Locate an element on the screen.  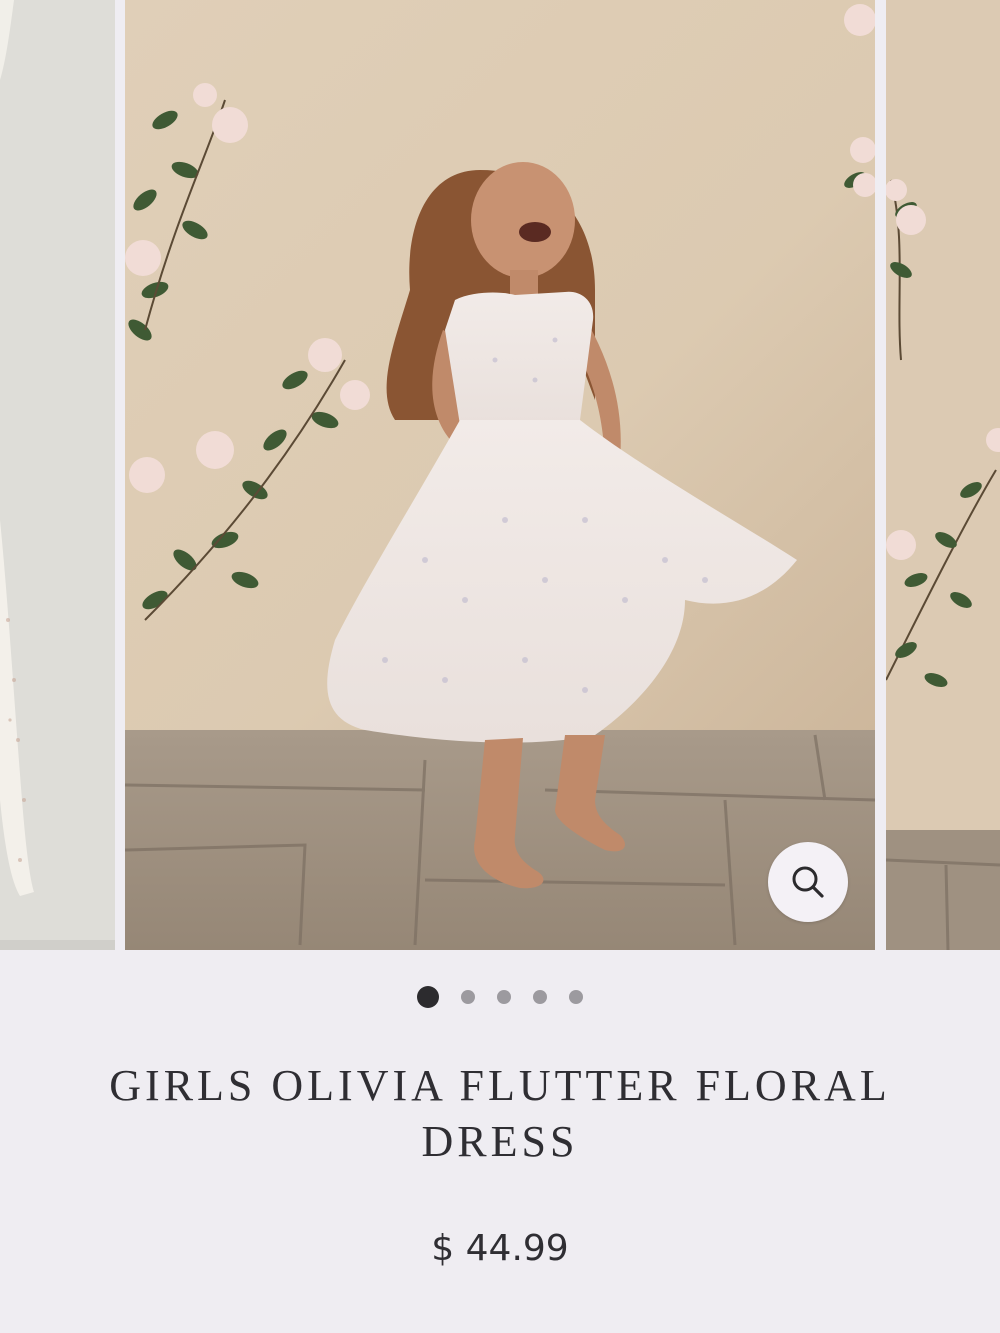
zoom-button is located at coordinates (808, 882).